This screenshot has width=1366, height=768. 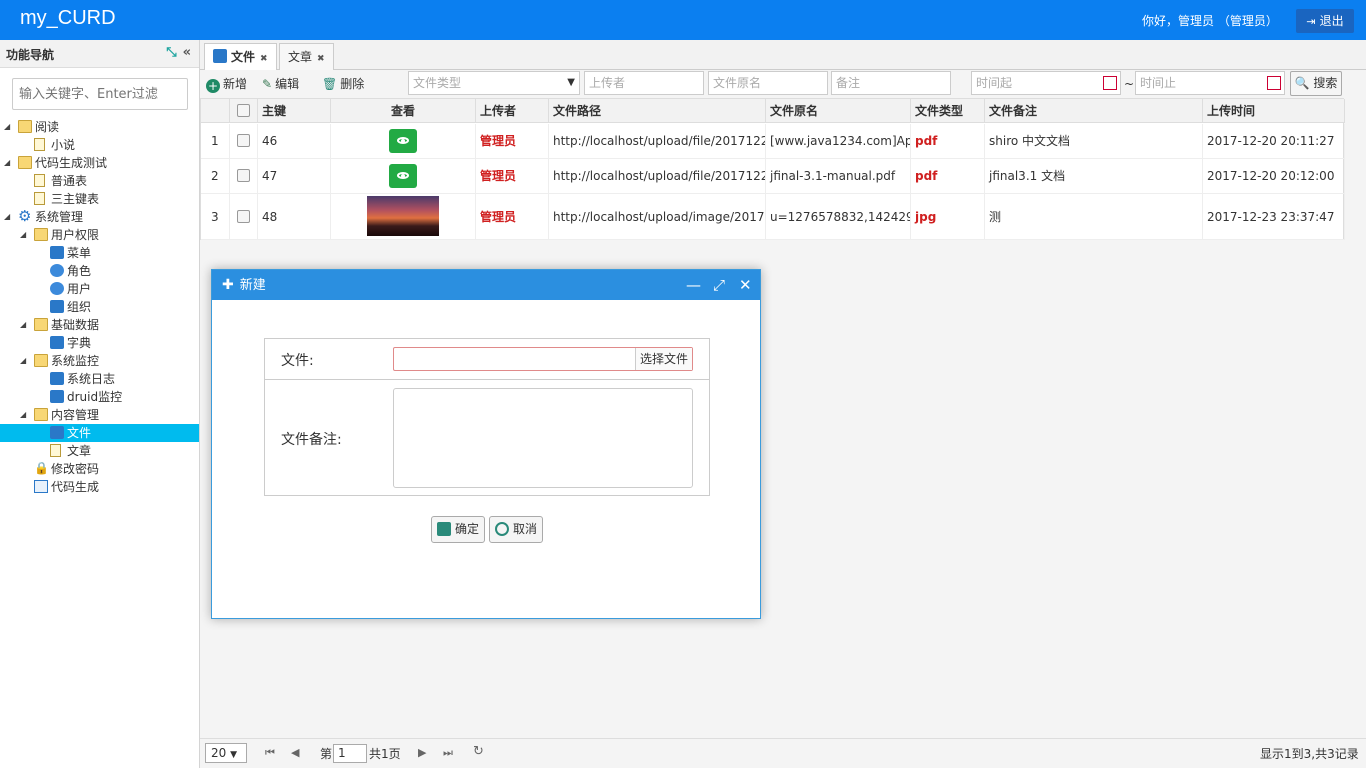 I want to click on image-thumbnail, so click(x=403, y=216).